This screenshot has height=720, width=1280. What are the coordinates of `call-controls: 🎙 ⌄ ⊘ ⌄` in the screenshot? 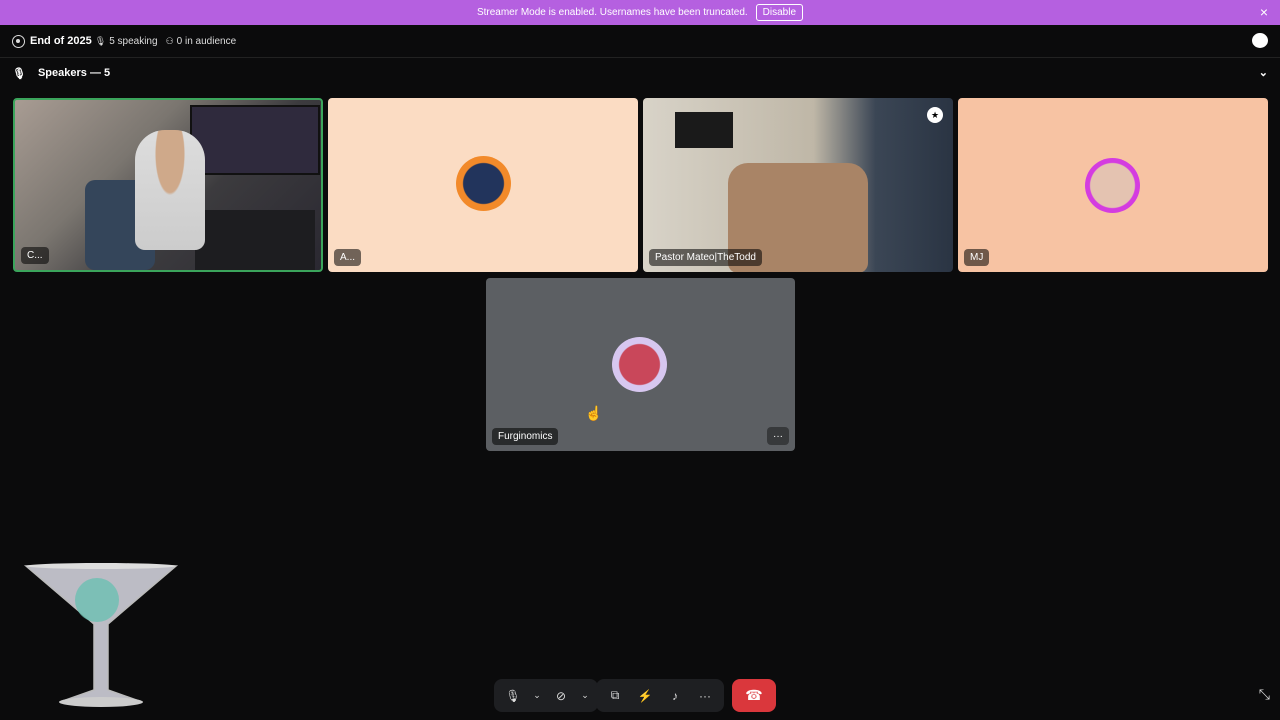 It's located at (546, 695).